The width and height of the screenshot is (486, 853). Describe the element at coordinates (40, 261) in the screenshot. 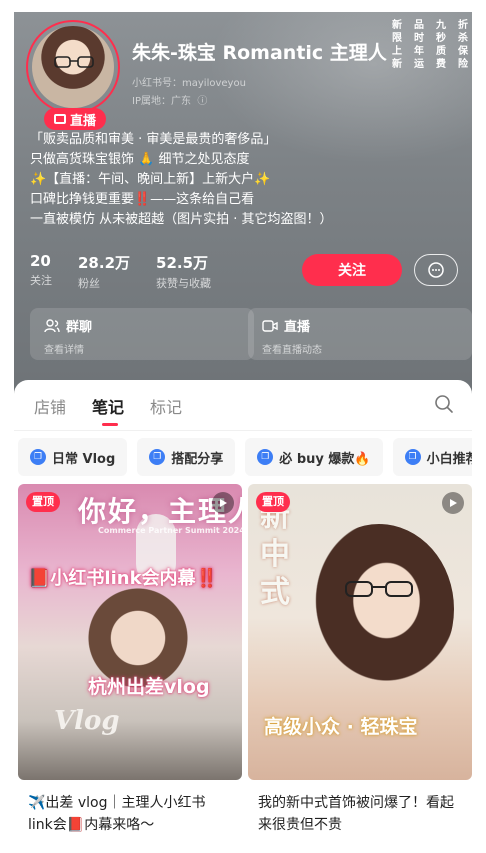

I see `stat-value: 20` at that location.